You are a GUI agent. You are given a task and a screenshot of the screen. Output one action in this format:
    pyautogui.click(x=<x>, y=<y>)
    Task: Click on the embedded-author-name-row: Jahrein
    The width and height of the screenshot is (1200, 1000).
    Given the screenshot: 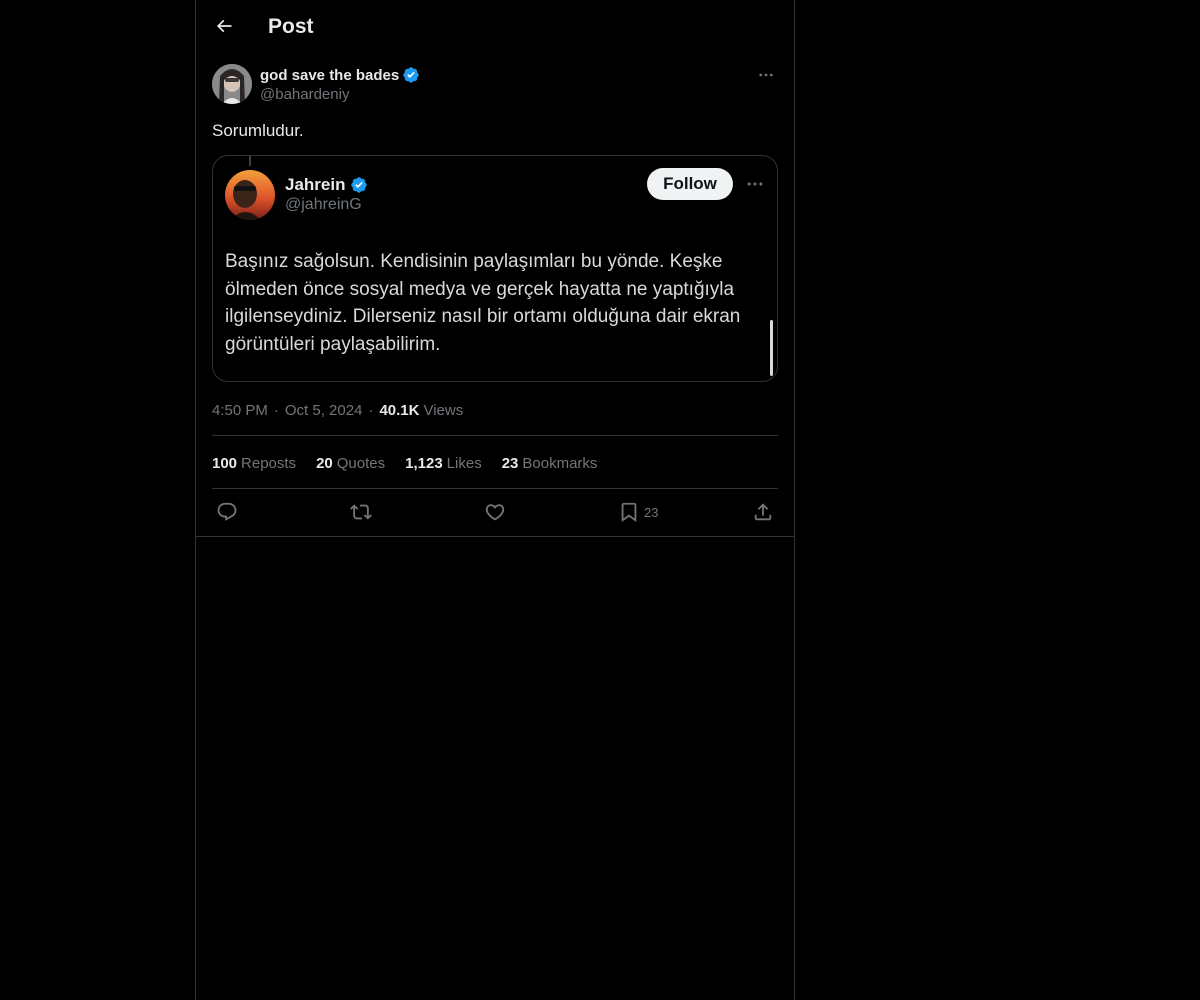 What is the action you would take?
    pyautogui.click(x=326, y=185)
    